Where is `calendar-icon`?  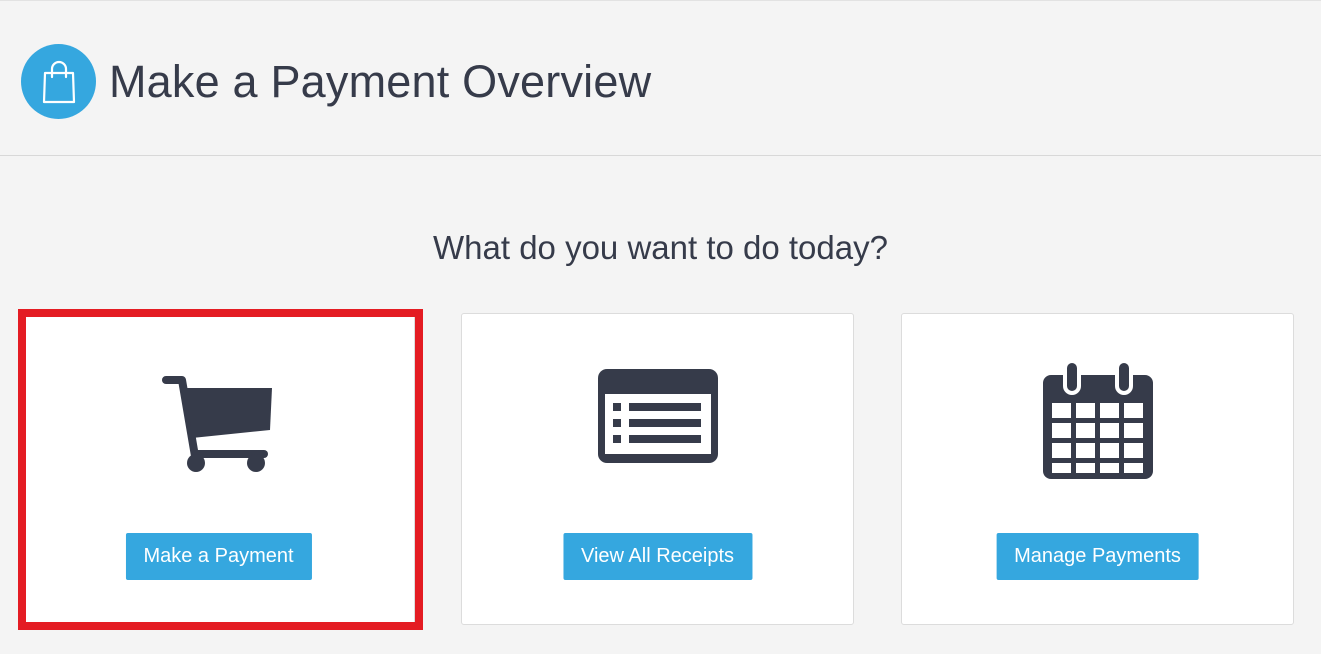
calendar-icon is located at coordinates (1098, 422).